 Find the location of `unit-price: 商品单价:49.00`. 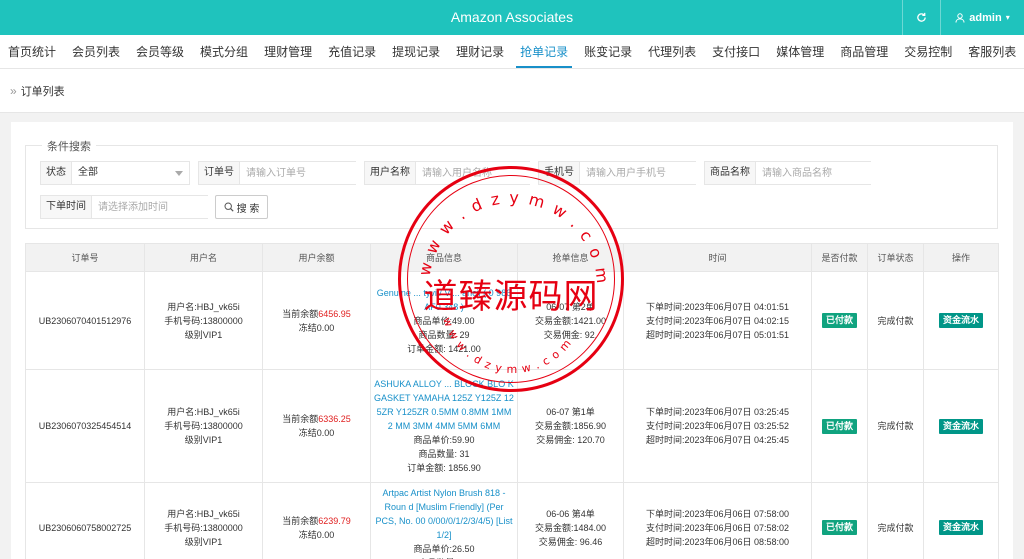

unit-price: 商品单价:49.00 is located at coordinates (444, 320).